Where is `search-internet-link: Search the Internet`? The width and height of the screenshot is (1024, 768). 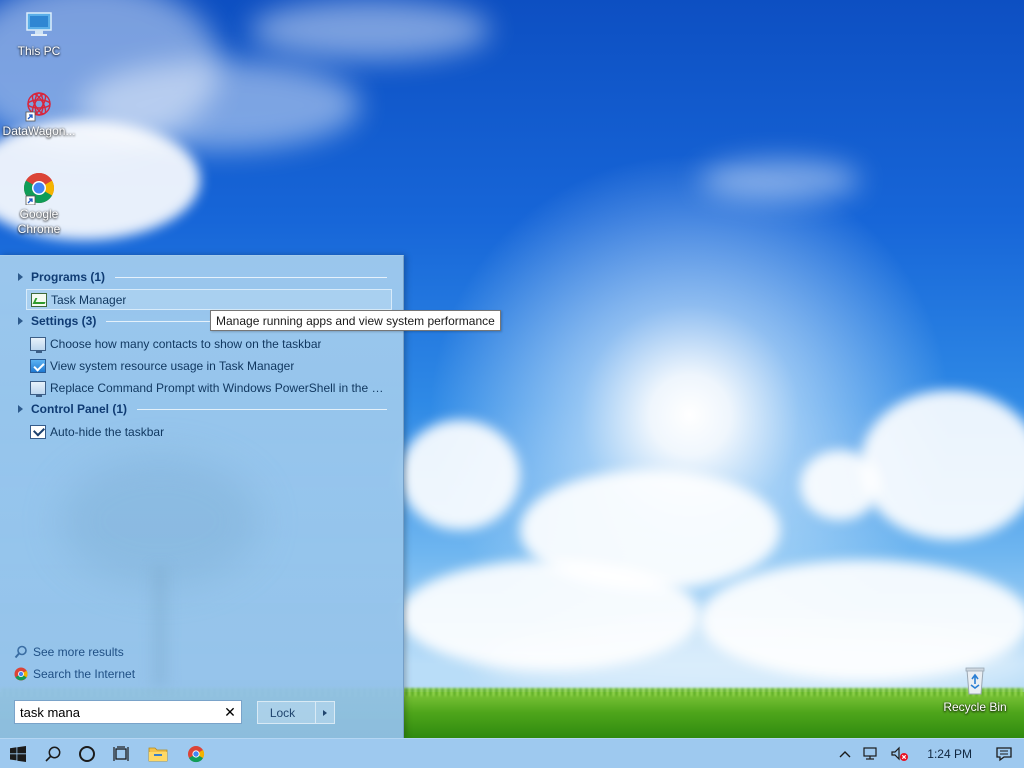
search-internet-link: Search the Internet is located at coordinates (74, 674).